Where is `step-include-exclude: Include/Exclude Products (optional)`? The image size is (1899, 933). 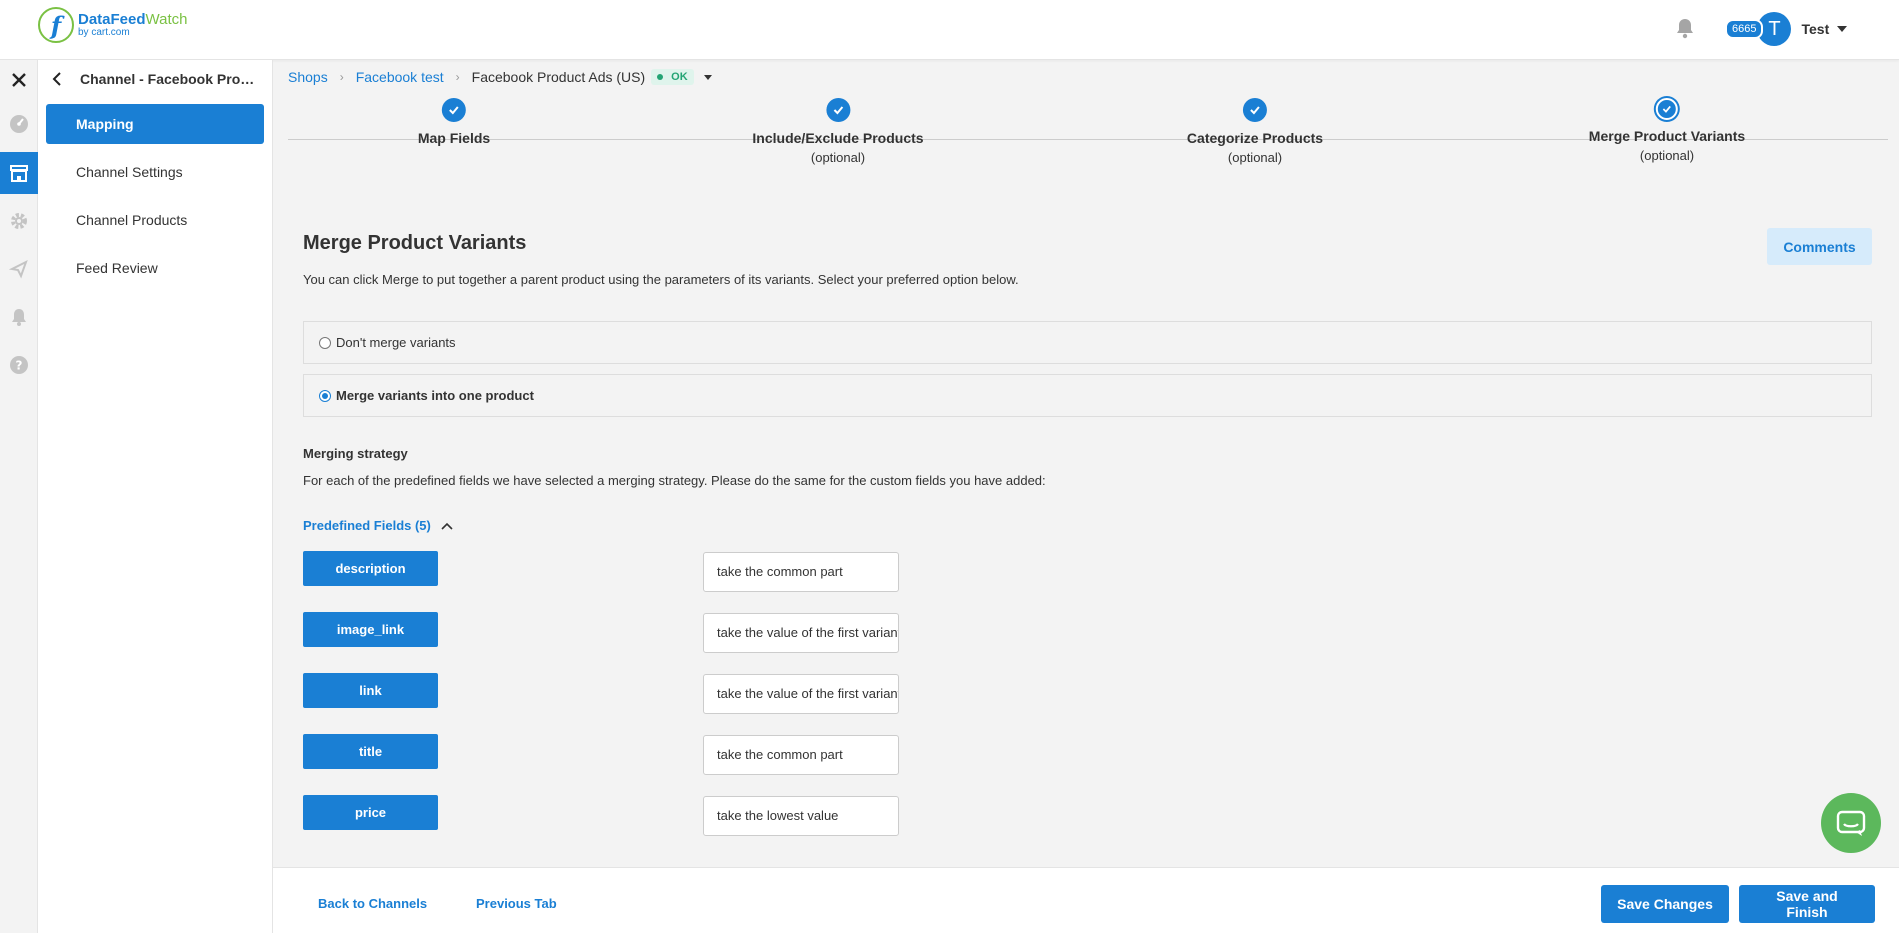 step-include-exclude: Include/Exclude Products (optional) is located at coordinates (838, 131).